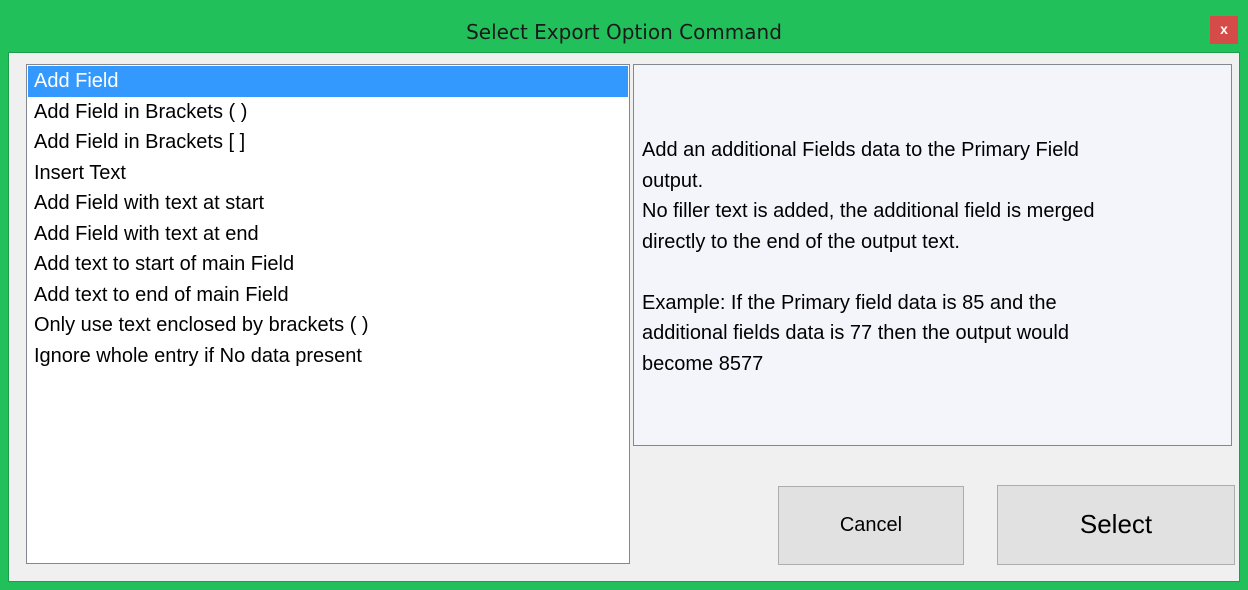  I want to click on title-bar: Select Export Option Command x, so click(624, 30).